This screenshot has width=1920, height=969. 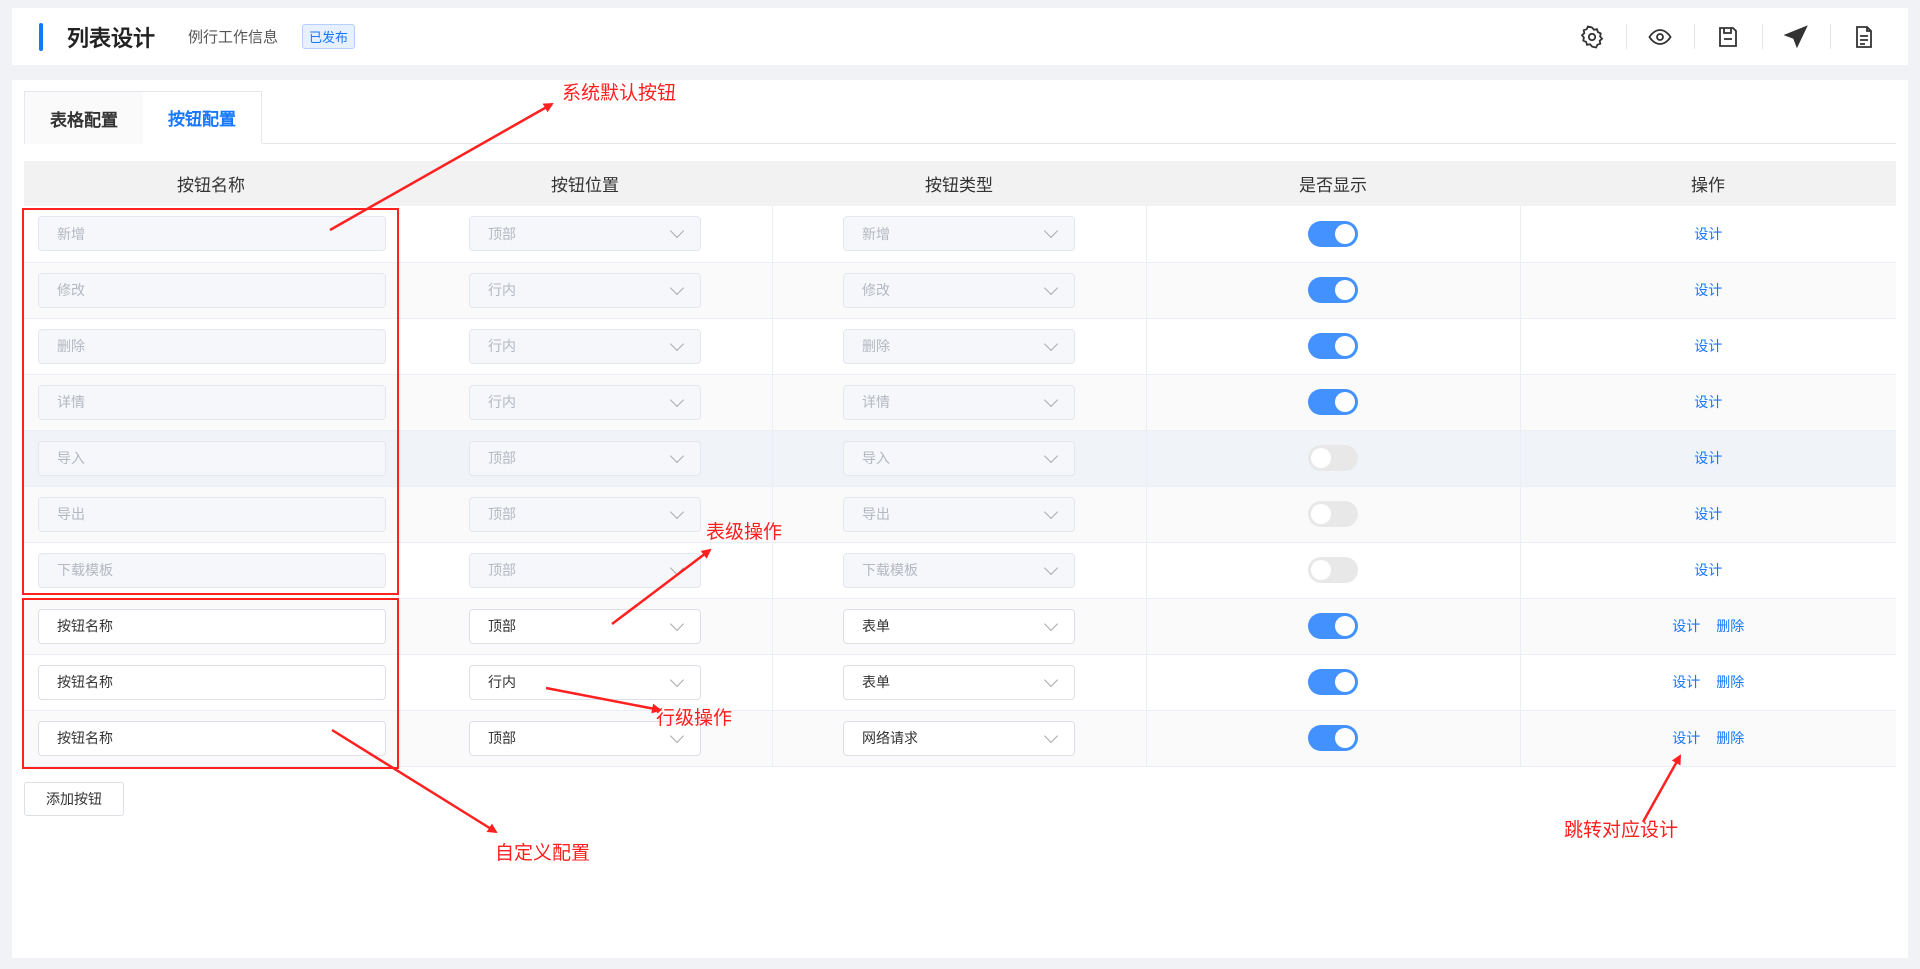 I want to click on save-icon, so click(x=1728, y=36).